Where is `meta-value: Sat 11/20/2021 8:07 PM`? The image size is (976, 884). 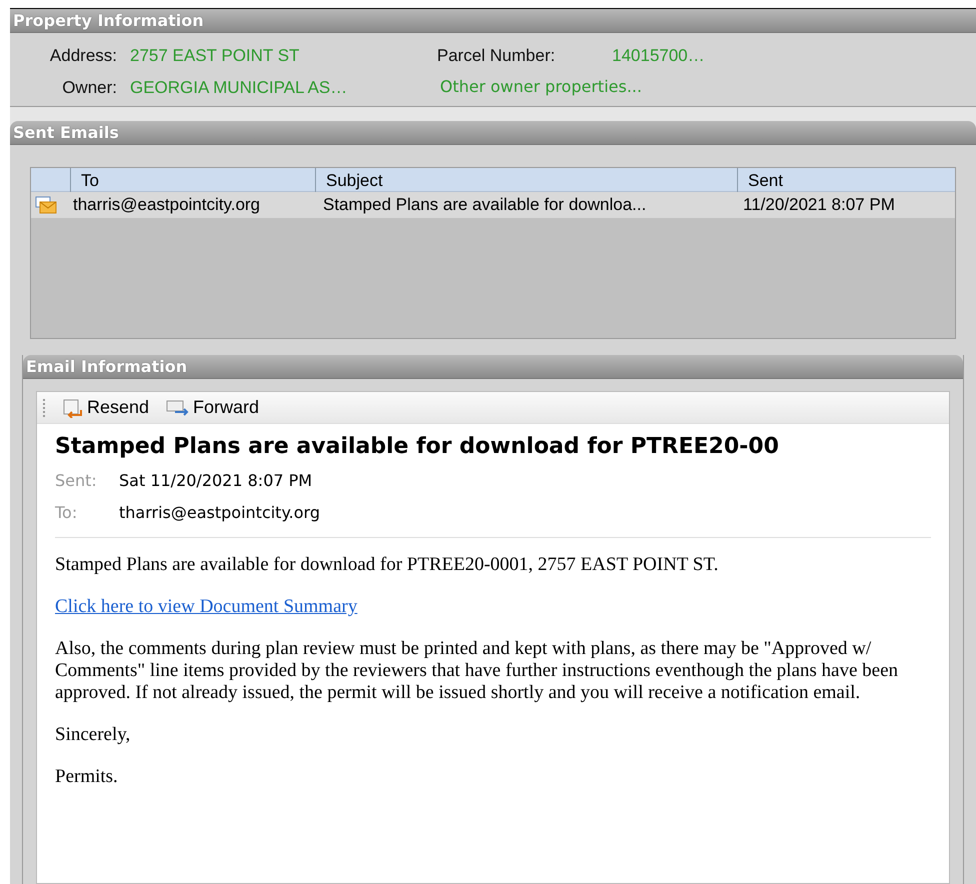 meta-value: Sat 11/20/2021 8:07 PM is located at coordinates (216, 481).